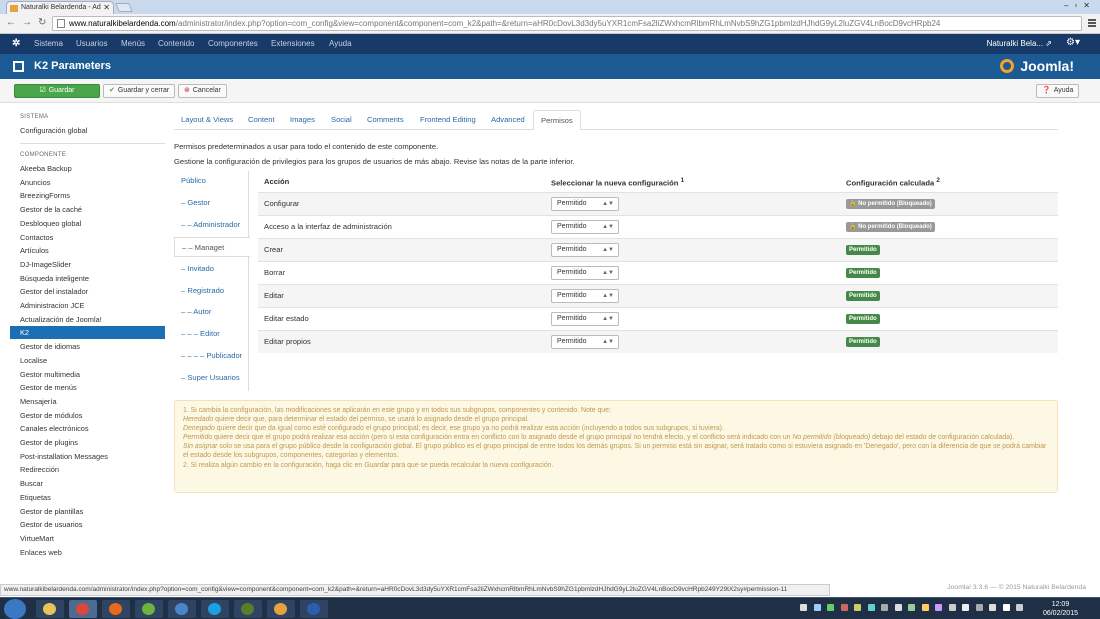 This screenshot has width=1100, height=619. What do you see at coordinates (211, 356) in the screenshot?
I see `group-item: – – – – Publicador` at bounding box center [211, 356].